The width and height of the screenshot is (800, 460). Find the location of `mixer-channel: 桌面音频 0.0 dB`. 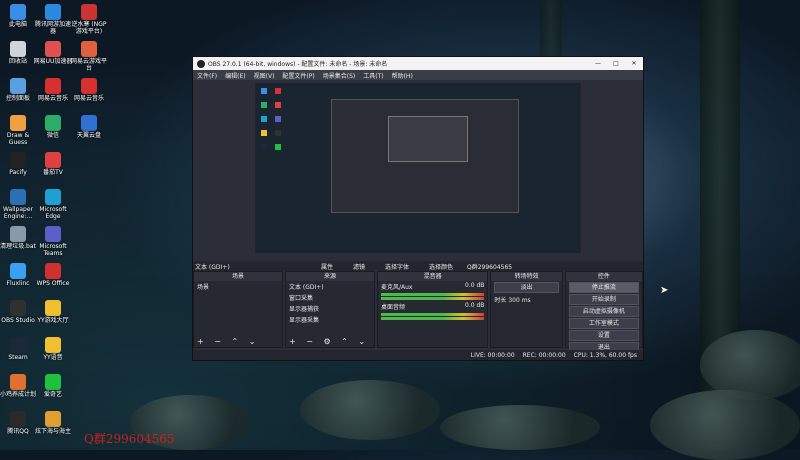

mixer-channel: 桌面音频 0.0 dB is located at coordinates (432, 306).